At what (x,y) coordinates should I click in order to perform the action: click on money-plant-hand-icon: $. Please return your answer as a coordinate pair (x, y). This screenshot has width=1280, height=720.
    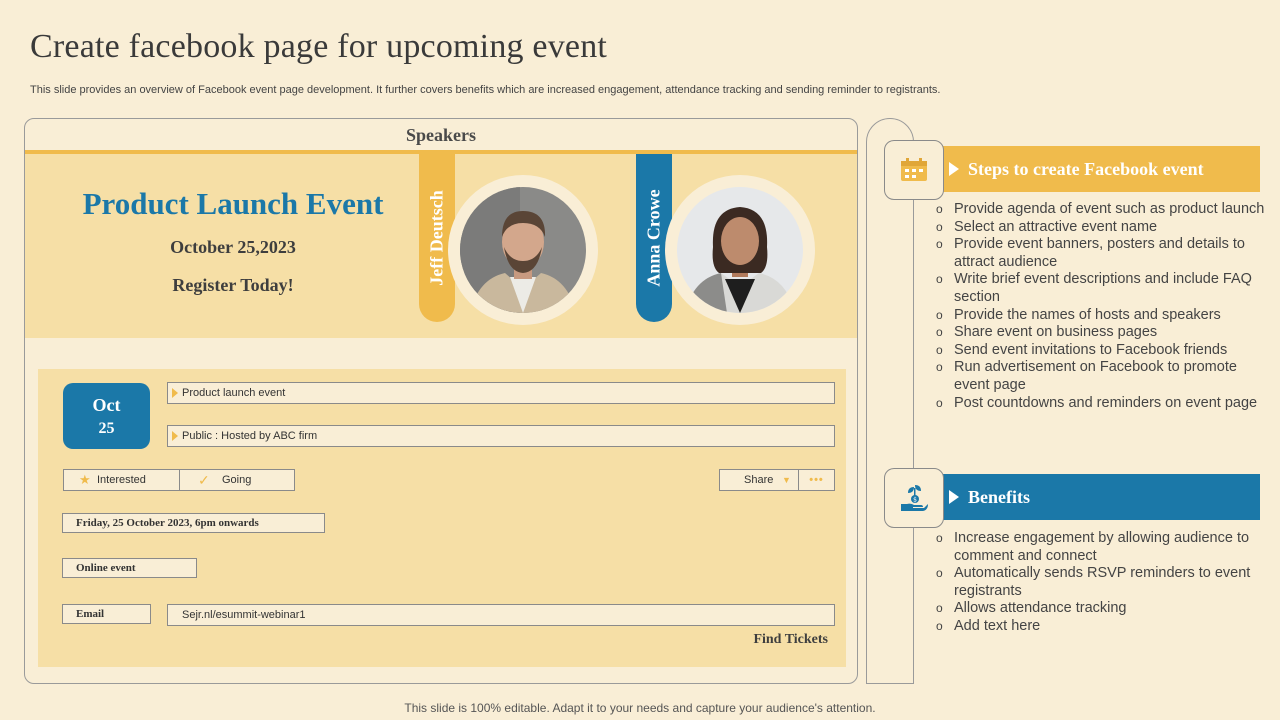
    Looking at the image, I should click on (914, 498).